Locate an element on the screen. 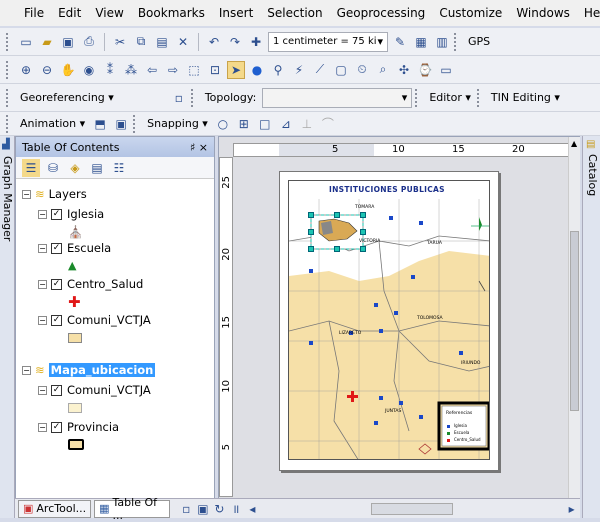  save-icon: ▣ is located at coordinates (68, 42).